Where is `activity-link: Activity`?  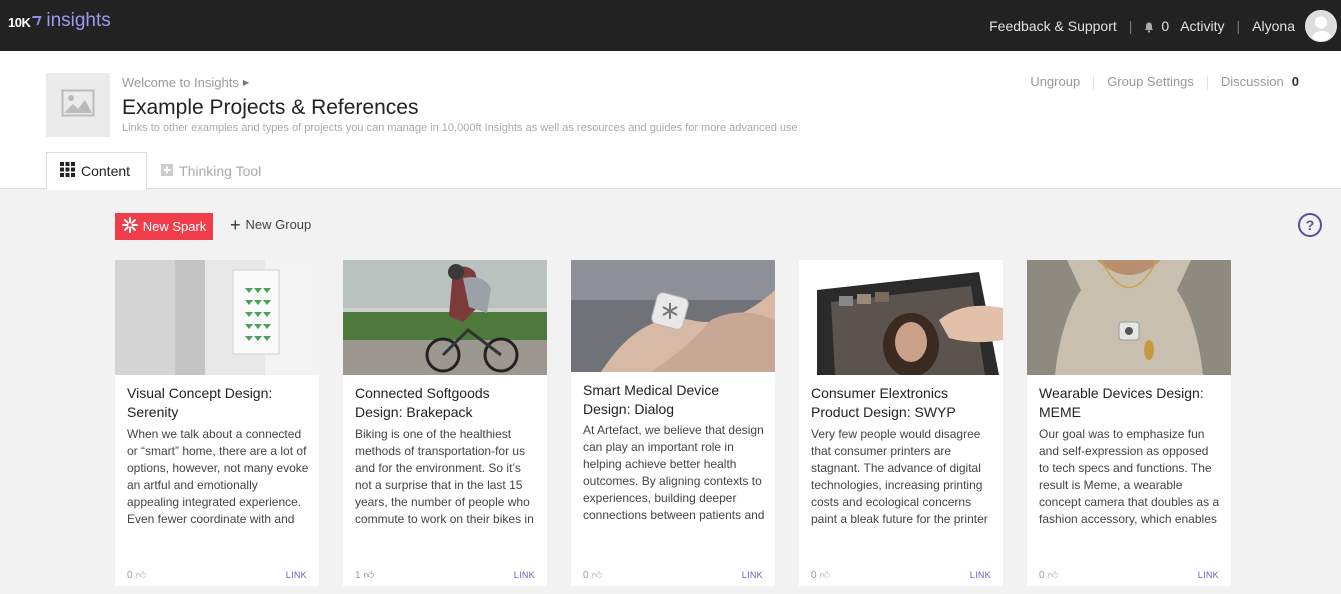
activity-link: Activity is located at coordinates (1202, 26).